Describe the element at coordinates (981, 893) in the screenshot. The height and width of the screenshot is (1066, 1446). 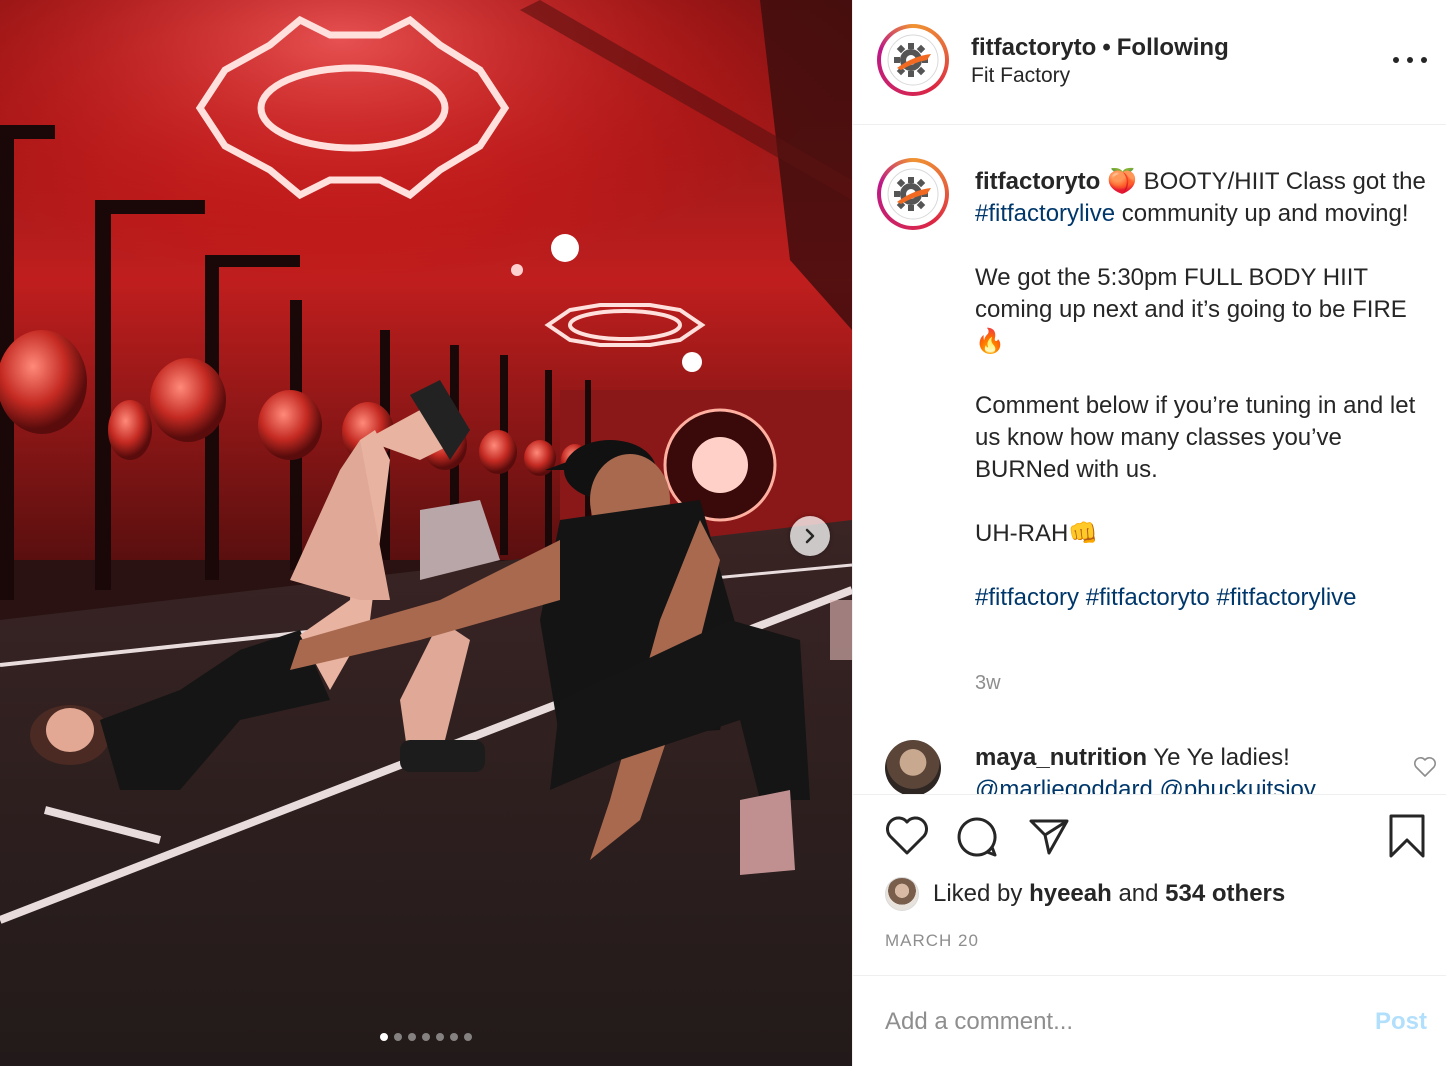
I see `likes-prefix: Liked by` at that location.